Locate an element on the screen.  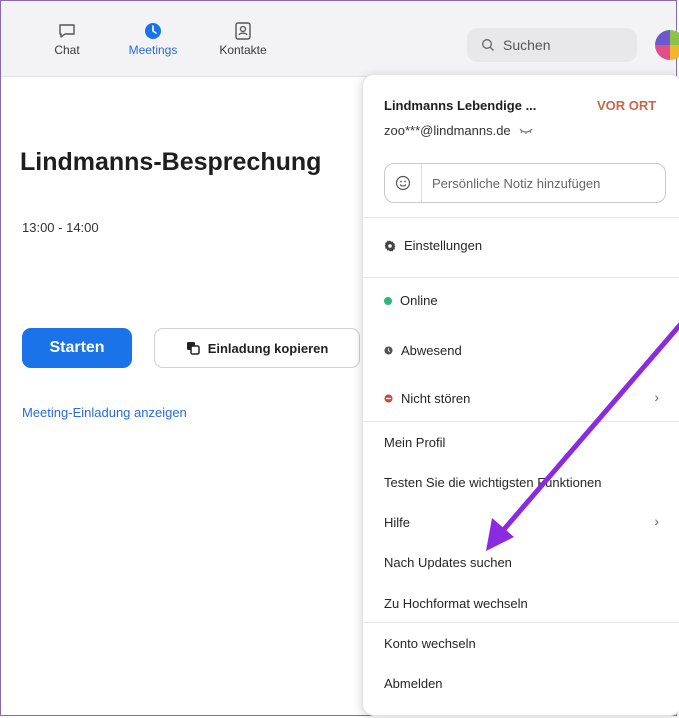
portrait-label: Zu Hochformat wechseln is located at coordinates (456, 603).